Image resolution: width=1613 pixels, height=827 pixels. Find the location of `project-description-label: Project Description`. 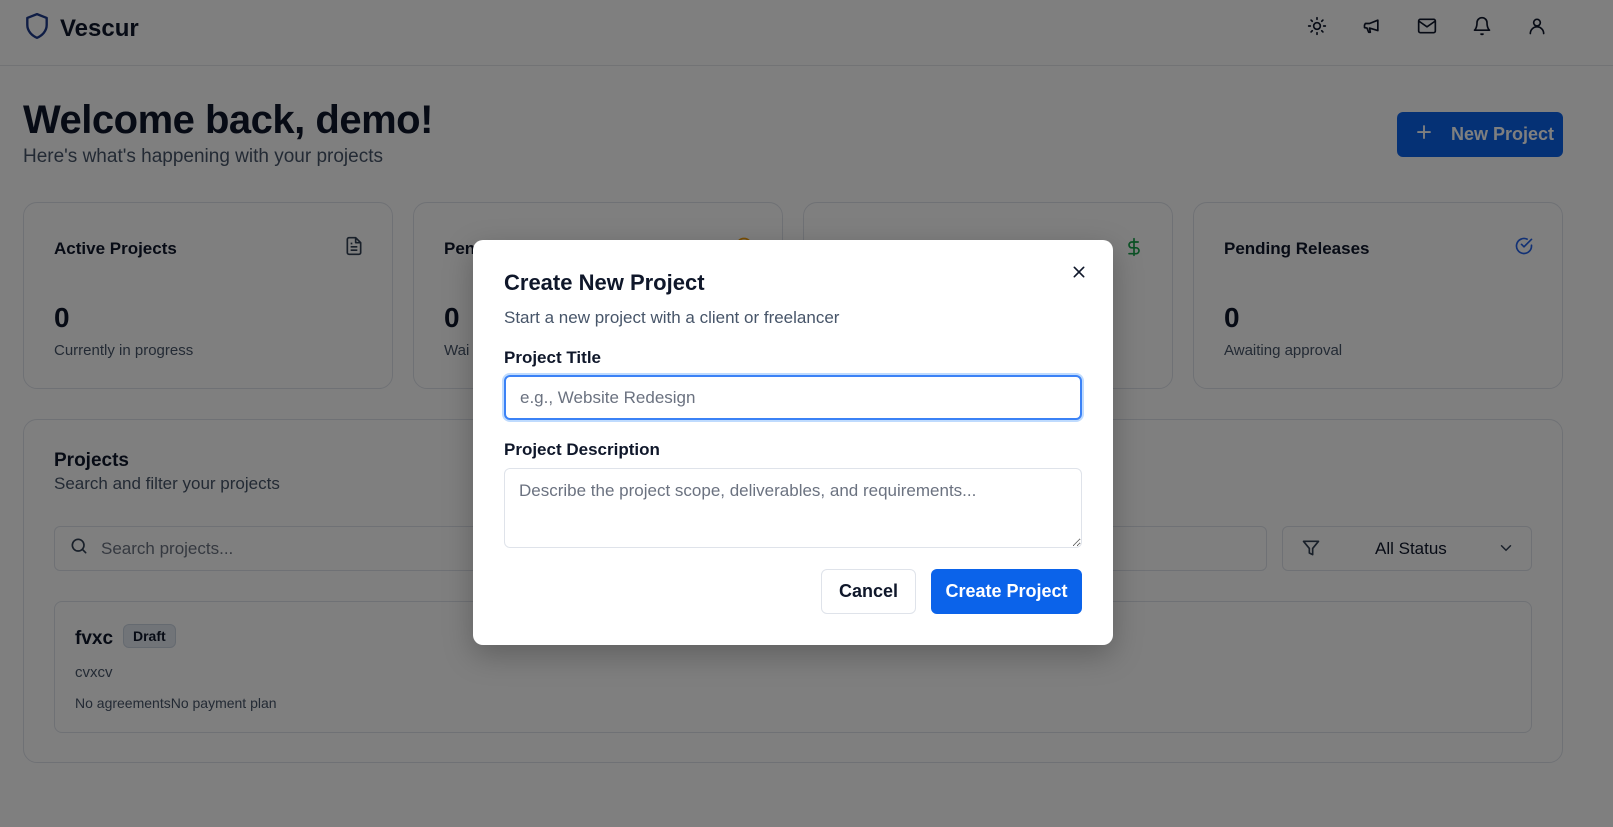

project-description-label: Project Description is located at coordinates (582, 449).